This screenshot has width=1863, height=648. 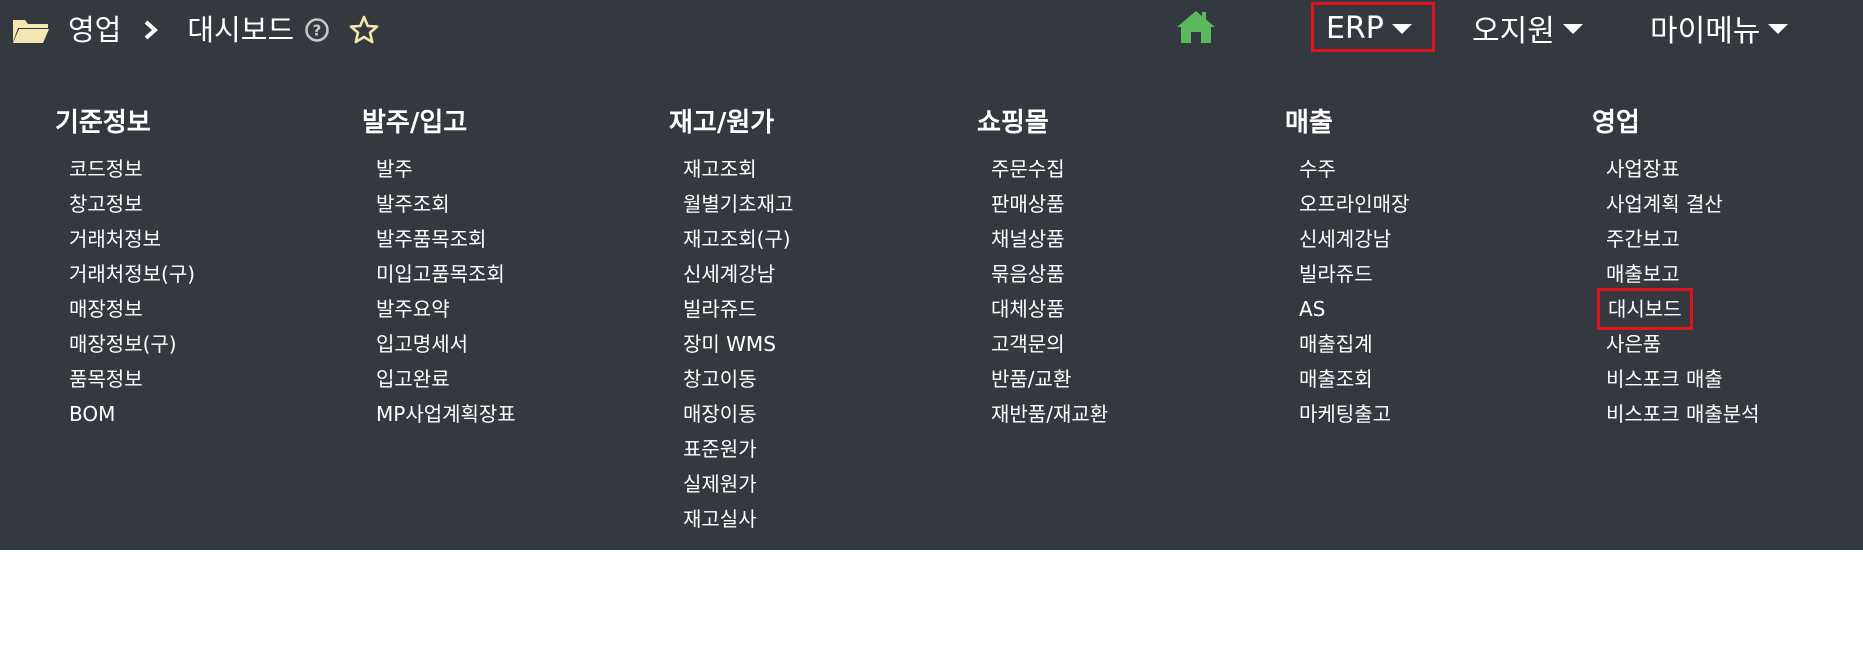 I want to click on menu-item: 코드정보, so click(x=207, y=169).